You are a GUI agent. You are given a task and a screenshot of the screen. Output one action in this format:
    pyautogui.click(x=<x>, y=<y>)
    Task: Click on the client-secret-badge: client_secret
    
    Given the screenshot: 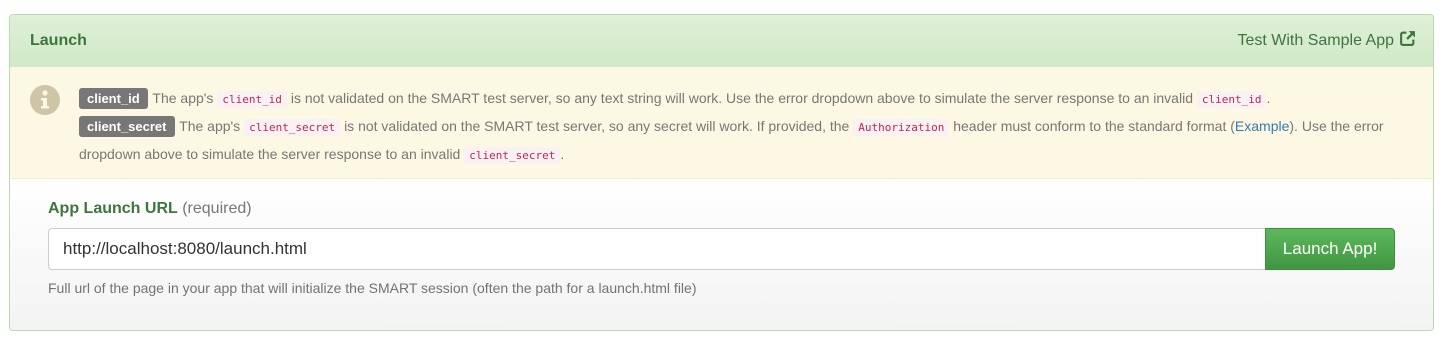 What is the action you would take?
    pyautogui.click(x=127, y=126)
    